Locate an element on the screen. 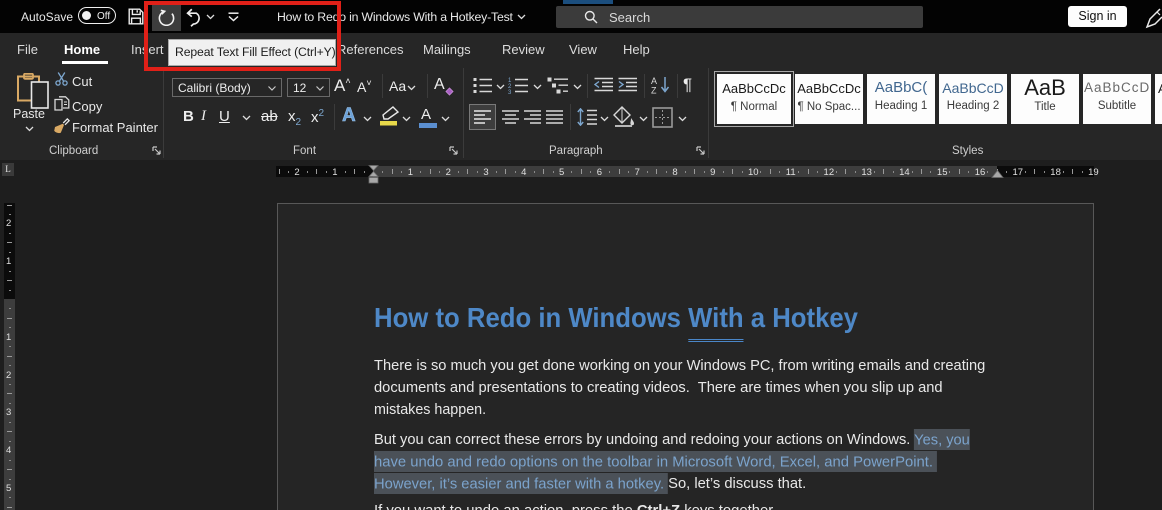 The image size is (1162, 510). svg-text: 3 is located at coordinates (510, 92).